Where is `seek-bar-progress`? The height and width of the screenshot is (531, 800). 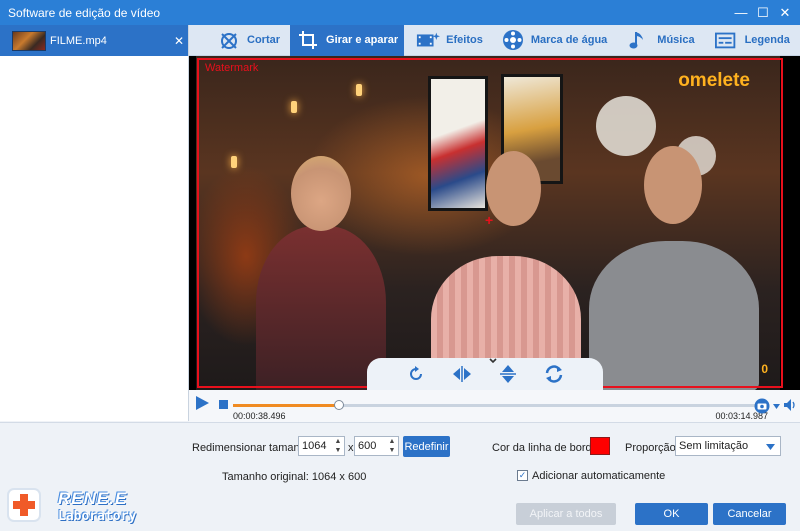
seek-bar-progress is located at coordinates (286, 405).